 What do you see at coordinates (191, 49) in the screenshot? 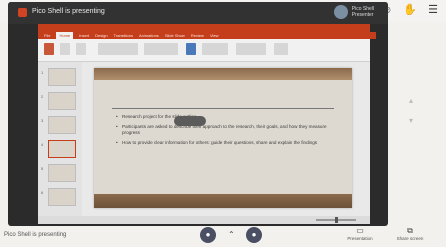
I see `shapes-icon` at bounding box center [191, 49].